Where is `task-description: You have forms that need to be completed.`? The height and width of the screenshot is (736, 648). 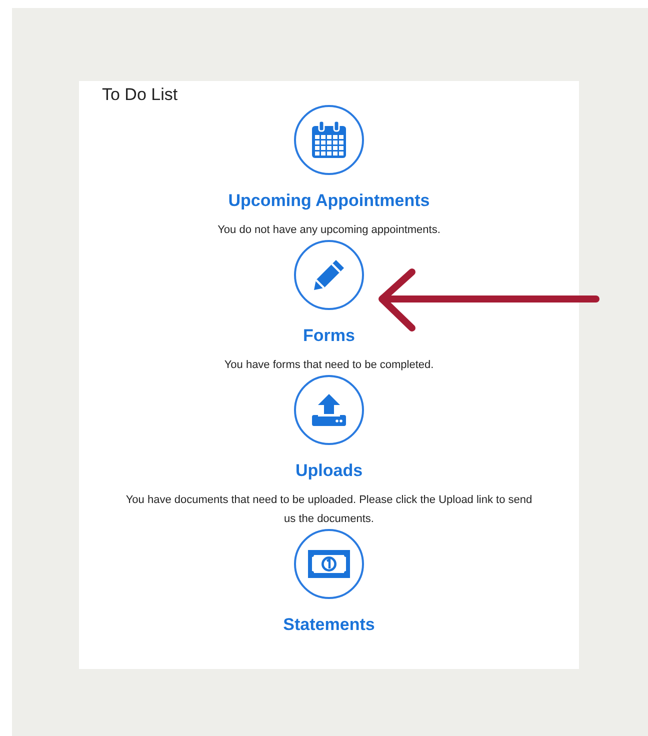
task-description: You have forms that need to be completed. is located at coordinates (329, 365).